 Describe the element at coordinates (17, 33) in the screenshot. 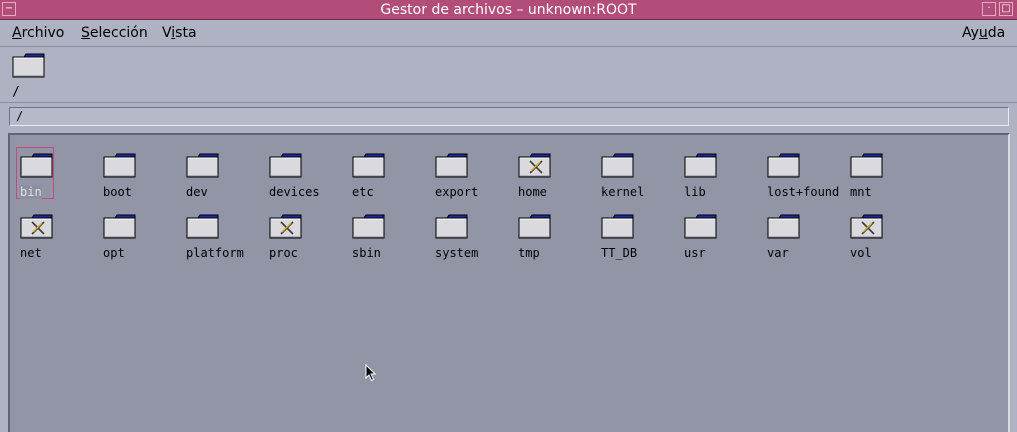

I see `menu-archivo-mnemonic: A` at that location.